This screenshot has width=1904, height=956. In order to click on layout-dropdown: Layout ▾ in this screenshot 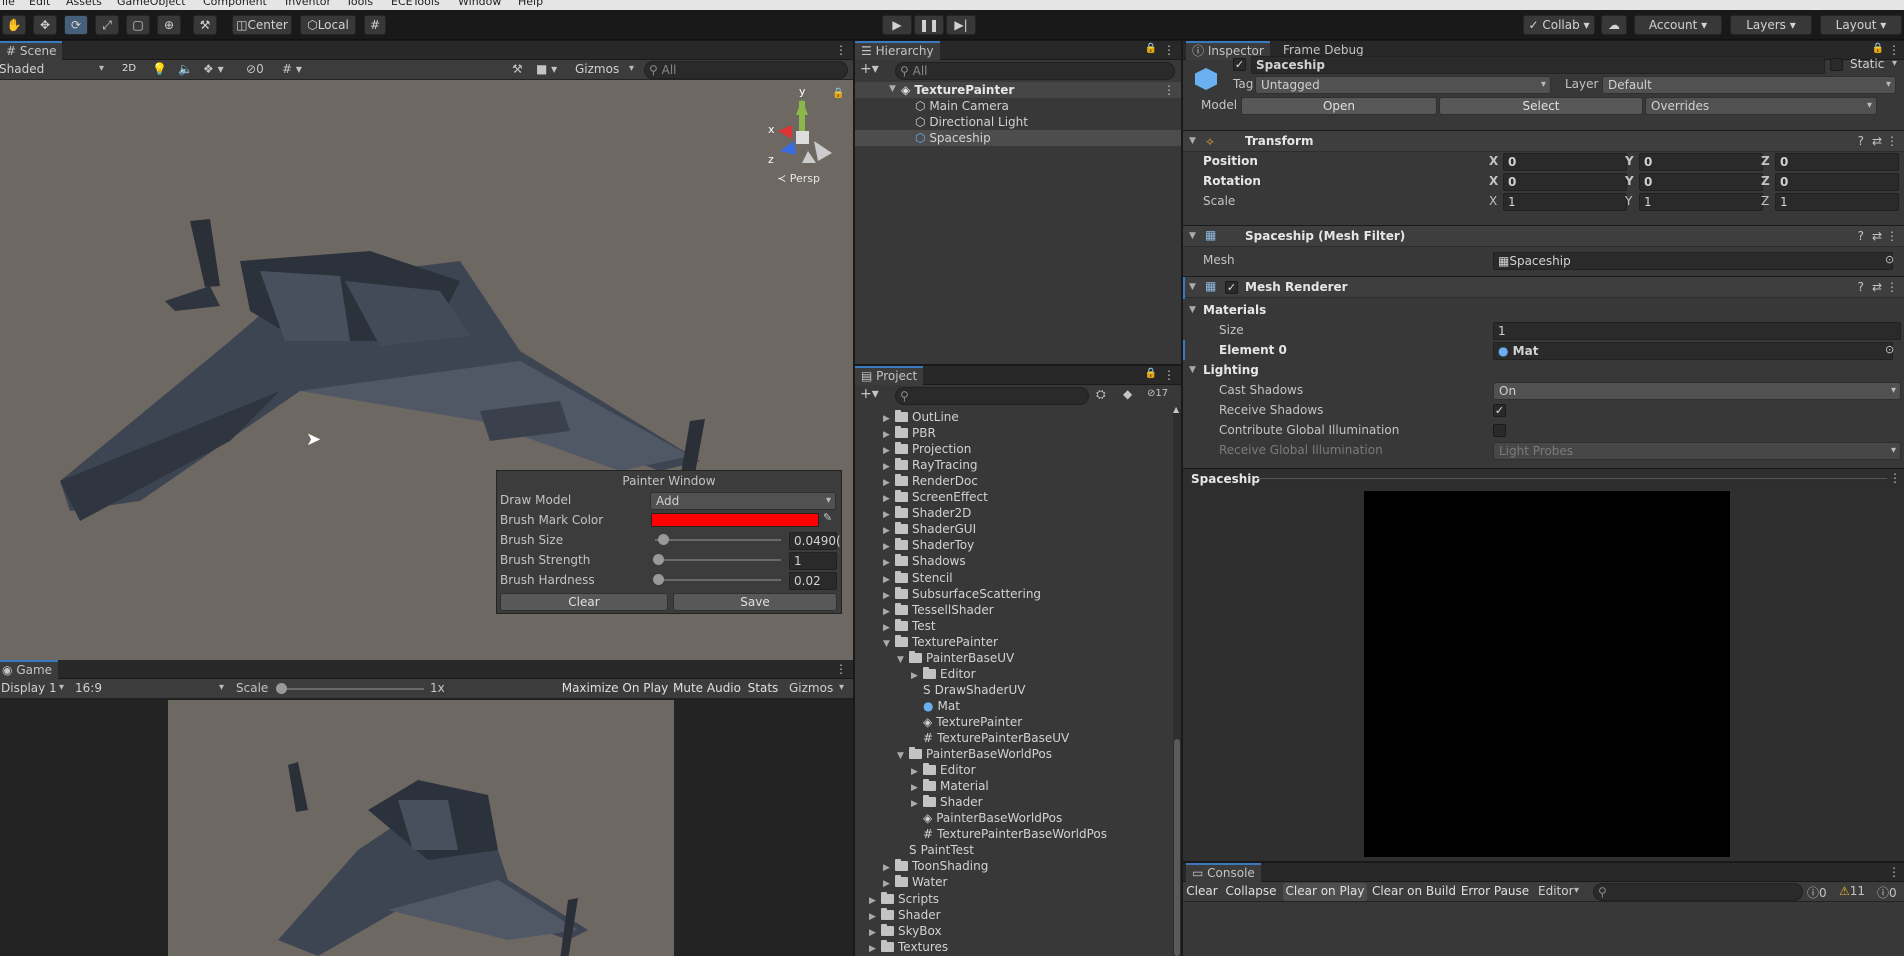, I will do `click(1861, 25)`.